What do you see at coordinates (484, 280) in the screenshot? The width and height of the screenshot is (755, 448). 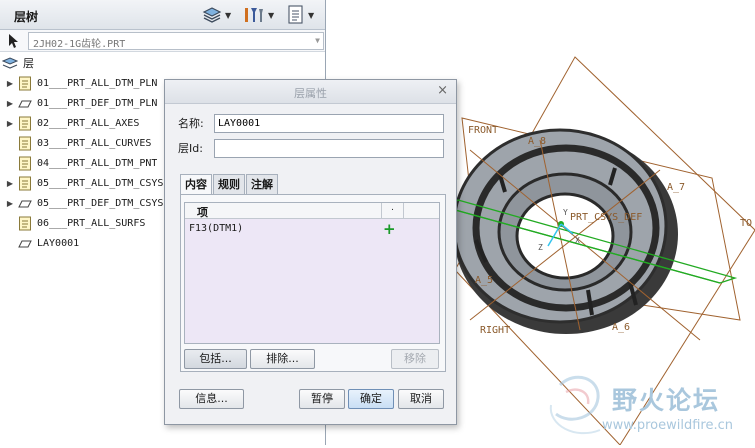 I see `datum-label: A_5` at bounding box center [484, 280].